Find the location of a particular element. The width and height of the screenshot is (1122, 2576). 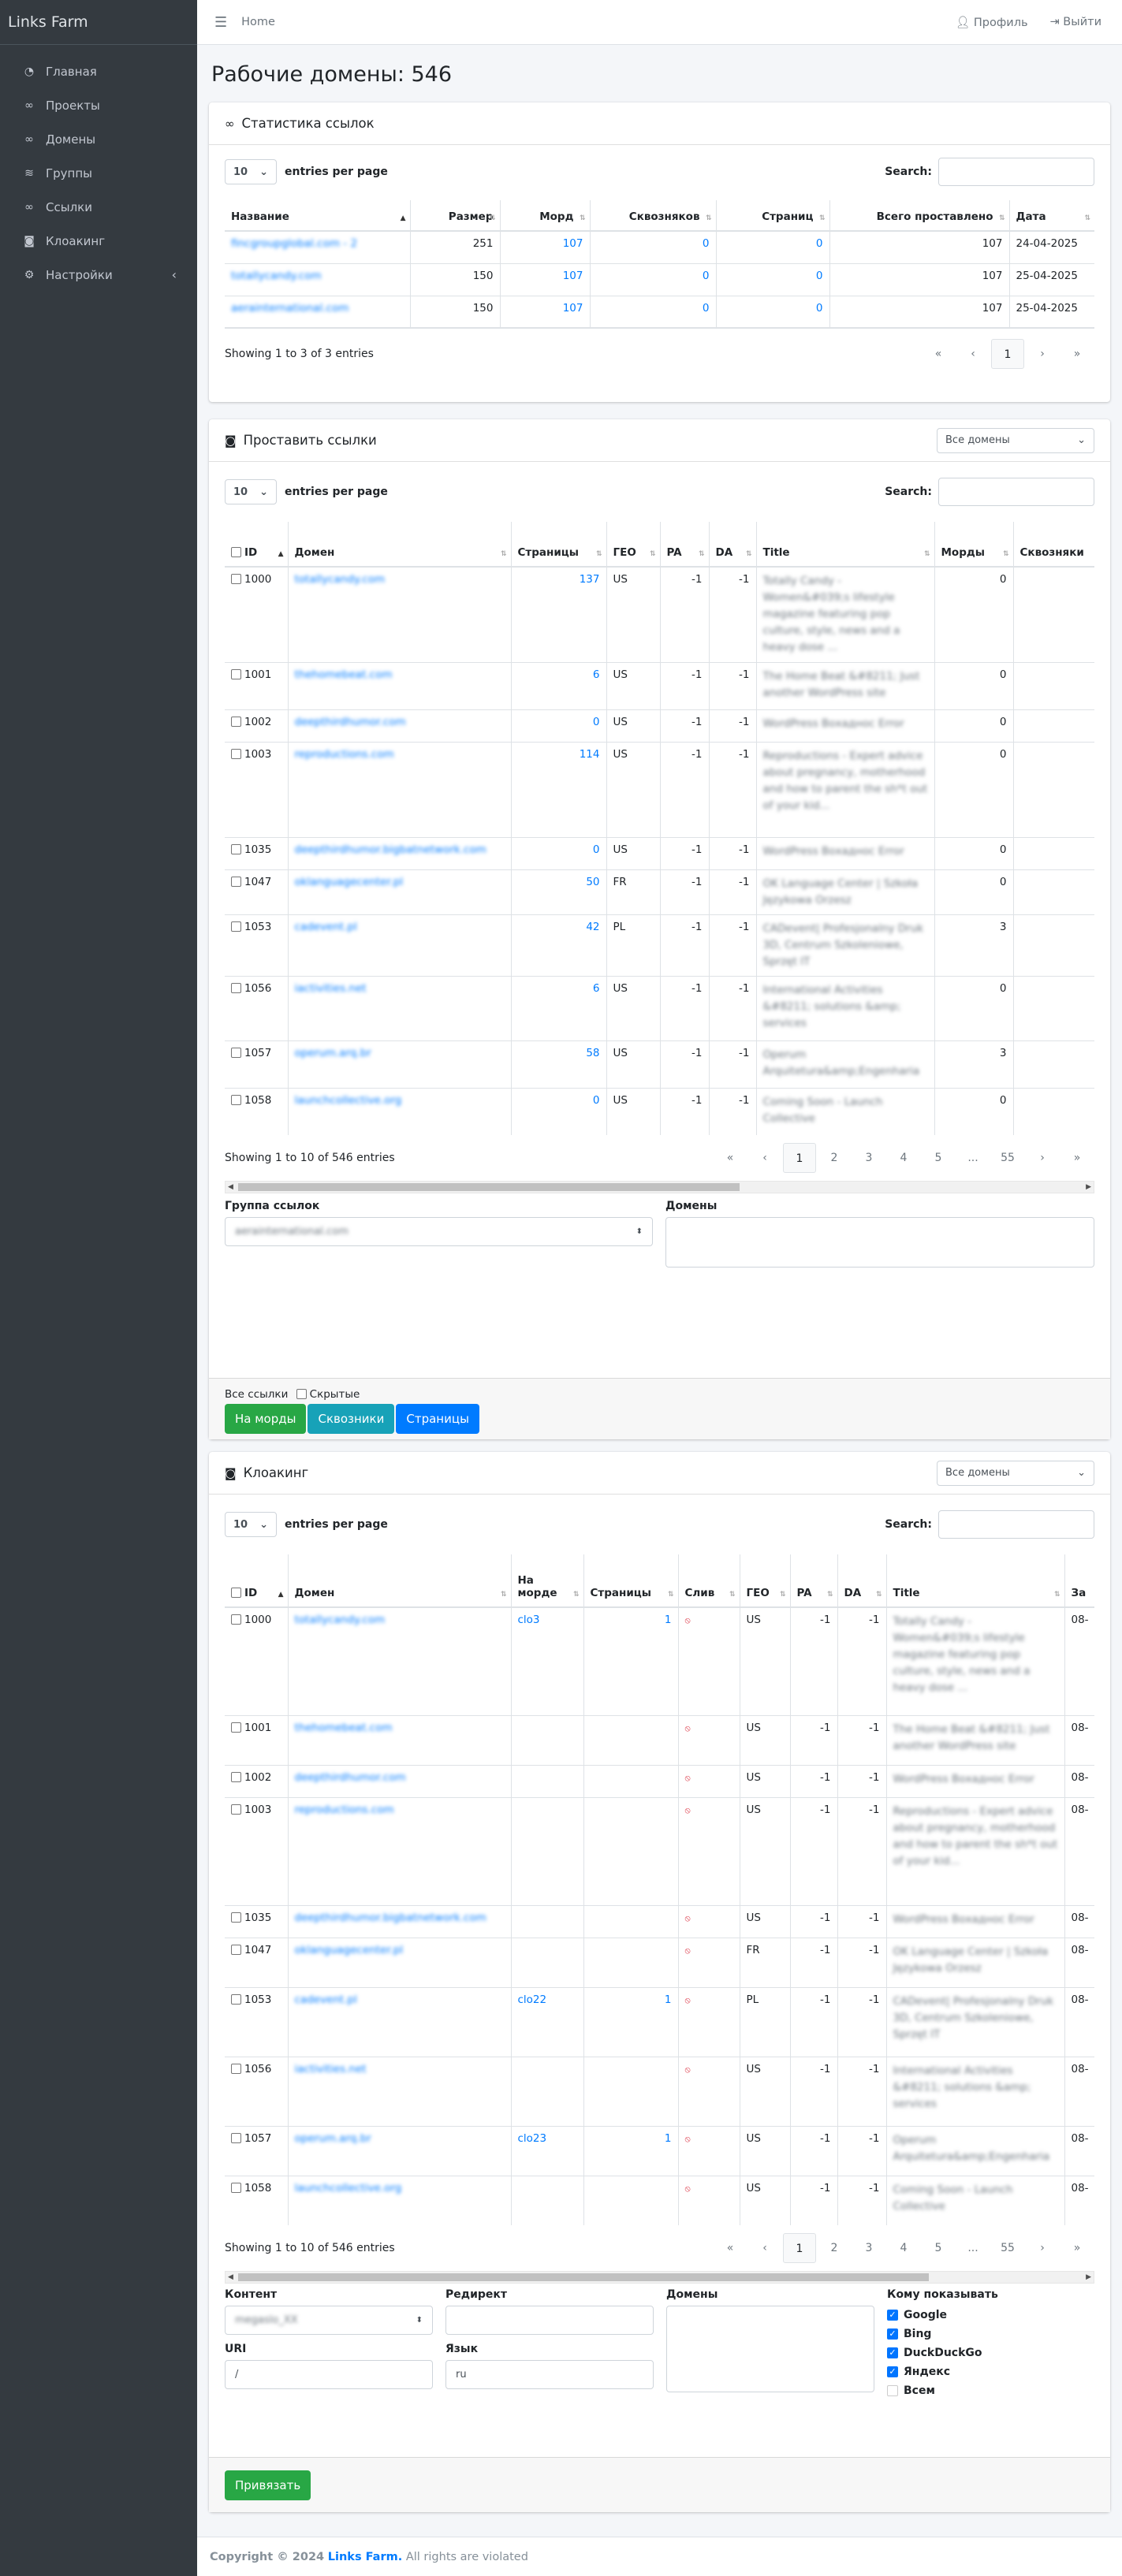

row-on-main is located at coordinates (546, 1962).